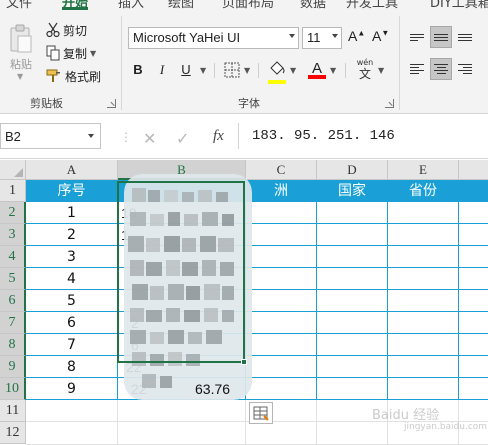  What do you see at coordinates (182, 389) in the screenshot?
I see `ip-cell: 22 63.76` at bounding box center [182, 389].